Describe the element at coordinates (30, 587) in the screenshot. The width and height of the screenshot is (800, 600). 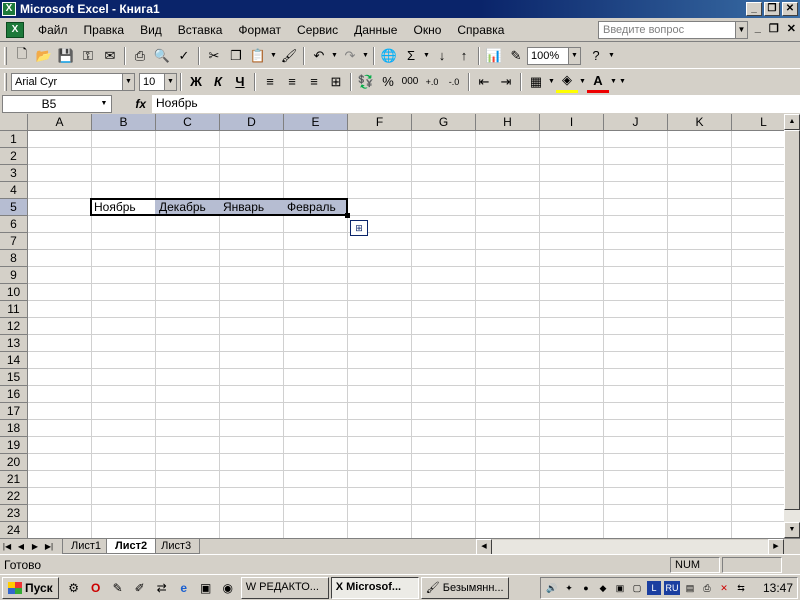
I see `start-button: Пуск` at that location.